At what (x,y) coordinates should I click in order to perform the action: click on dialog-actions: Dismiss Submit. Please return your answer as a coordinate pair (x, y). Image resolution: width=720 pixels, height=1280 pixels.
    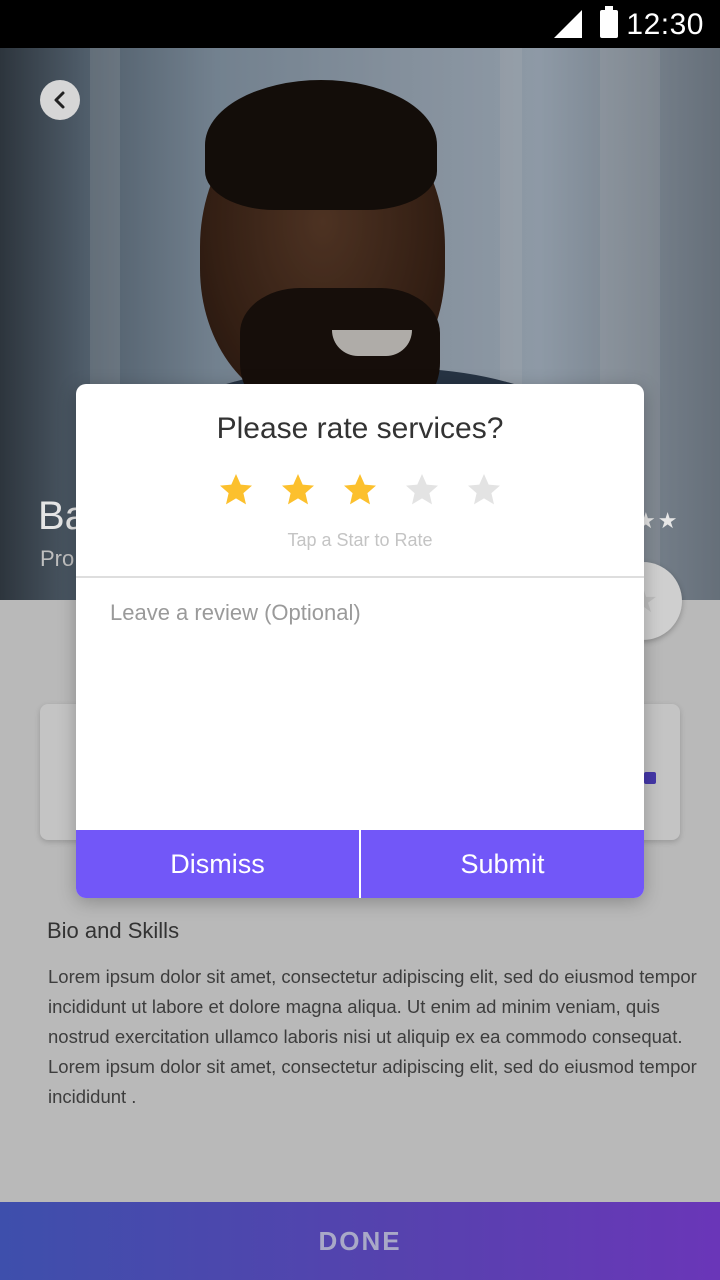
    Looking at the image, I should click on (360, 864).